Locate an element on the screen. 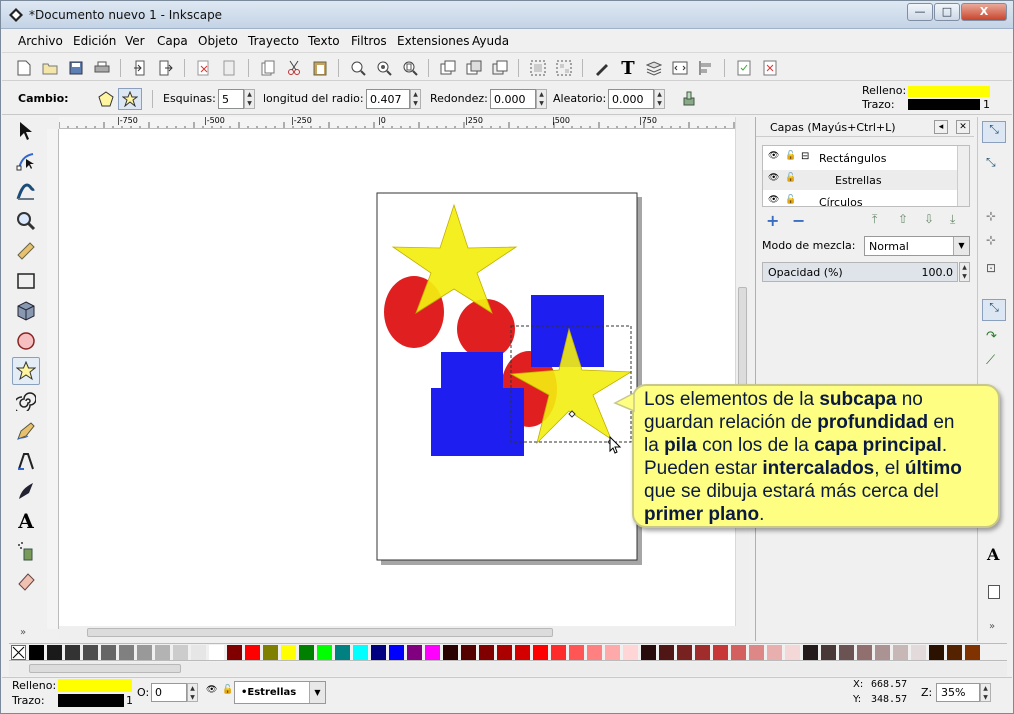  selector-tool-icon is located at coordinates (26, 131).